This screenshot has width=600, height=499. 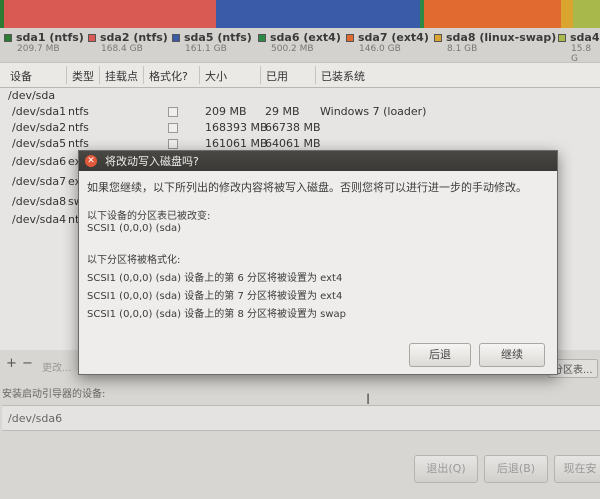 What do you see at coordinates (380, 49) in the screenshot?
I see `legend-size: 146.0 GB` at bounding box center [380, 49].